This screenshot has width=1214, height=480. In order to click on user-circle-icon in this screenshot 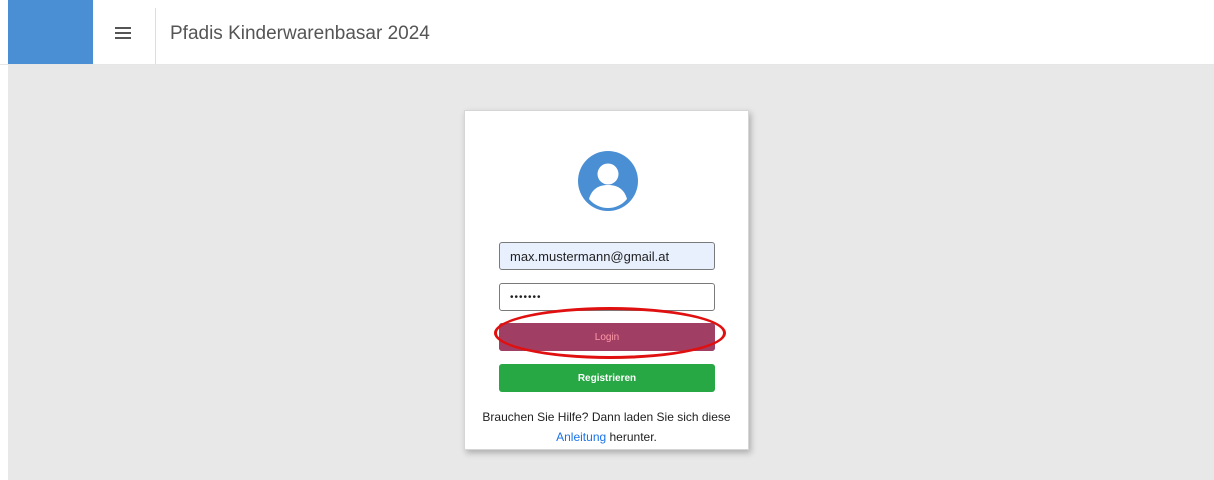, I will do `click(608, 181)`.